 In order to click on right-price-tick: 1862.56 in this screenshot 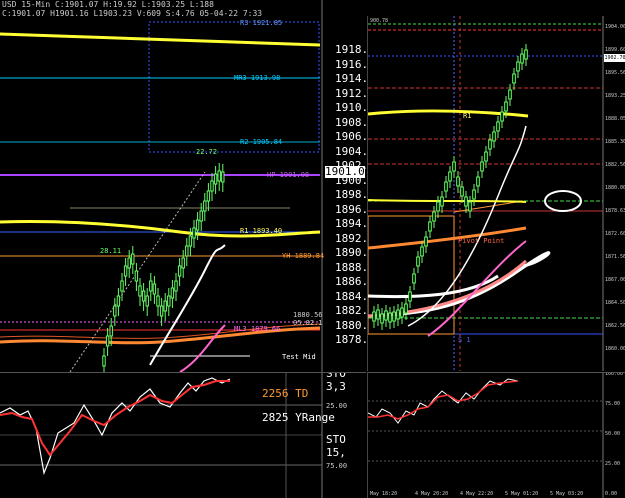, I will do `click(615, 326)`.